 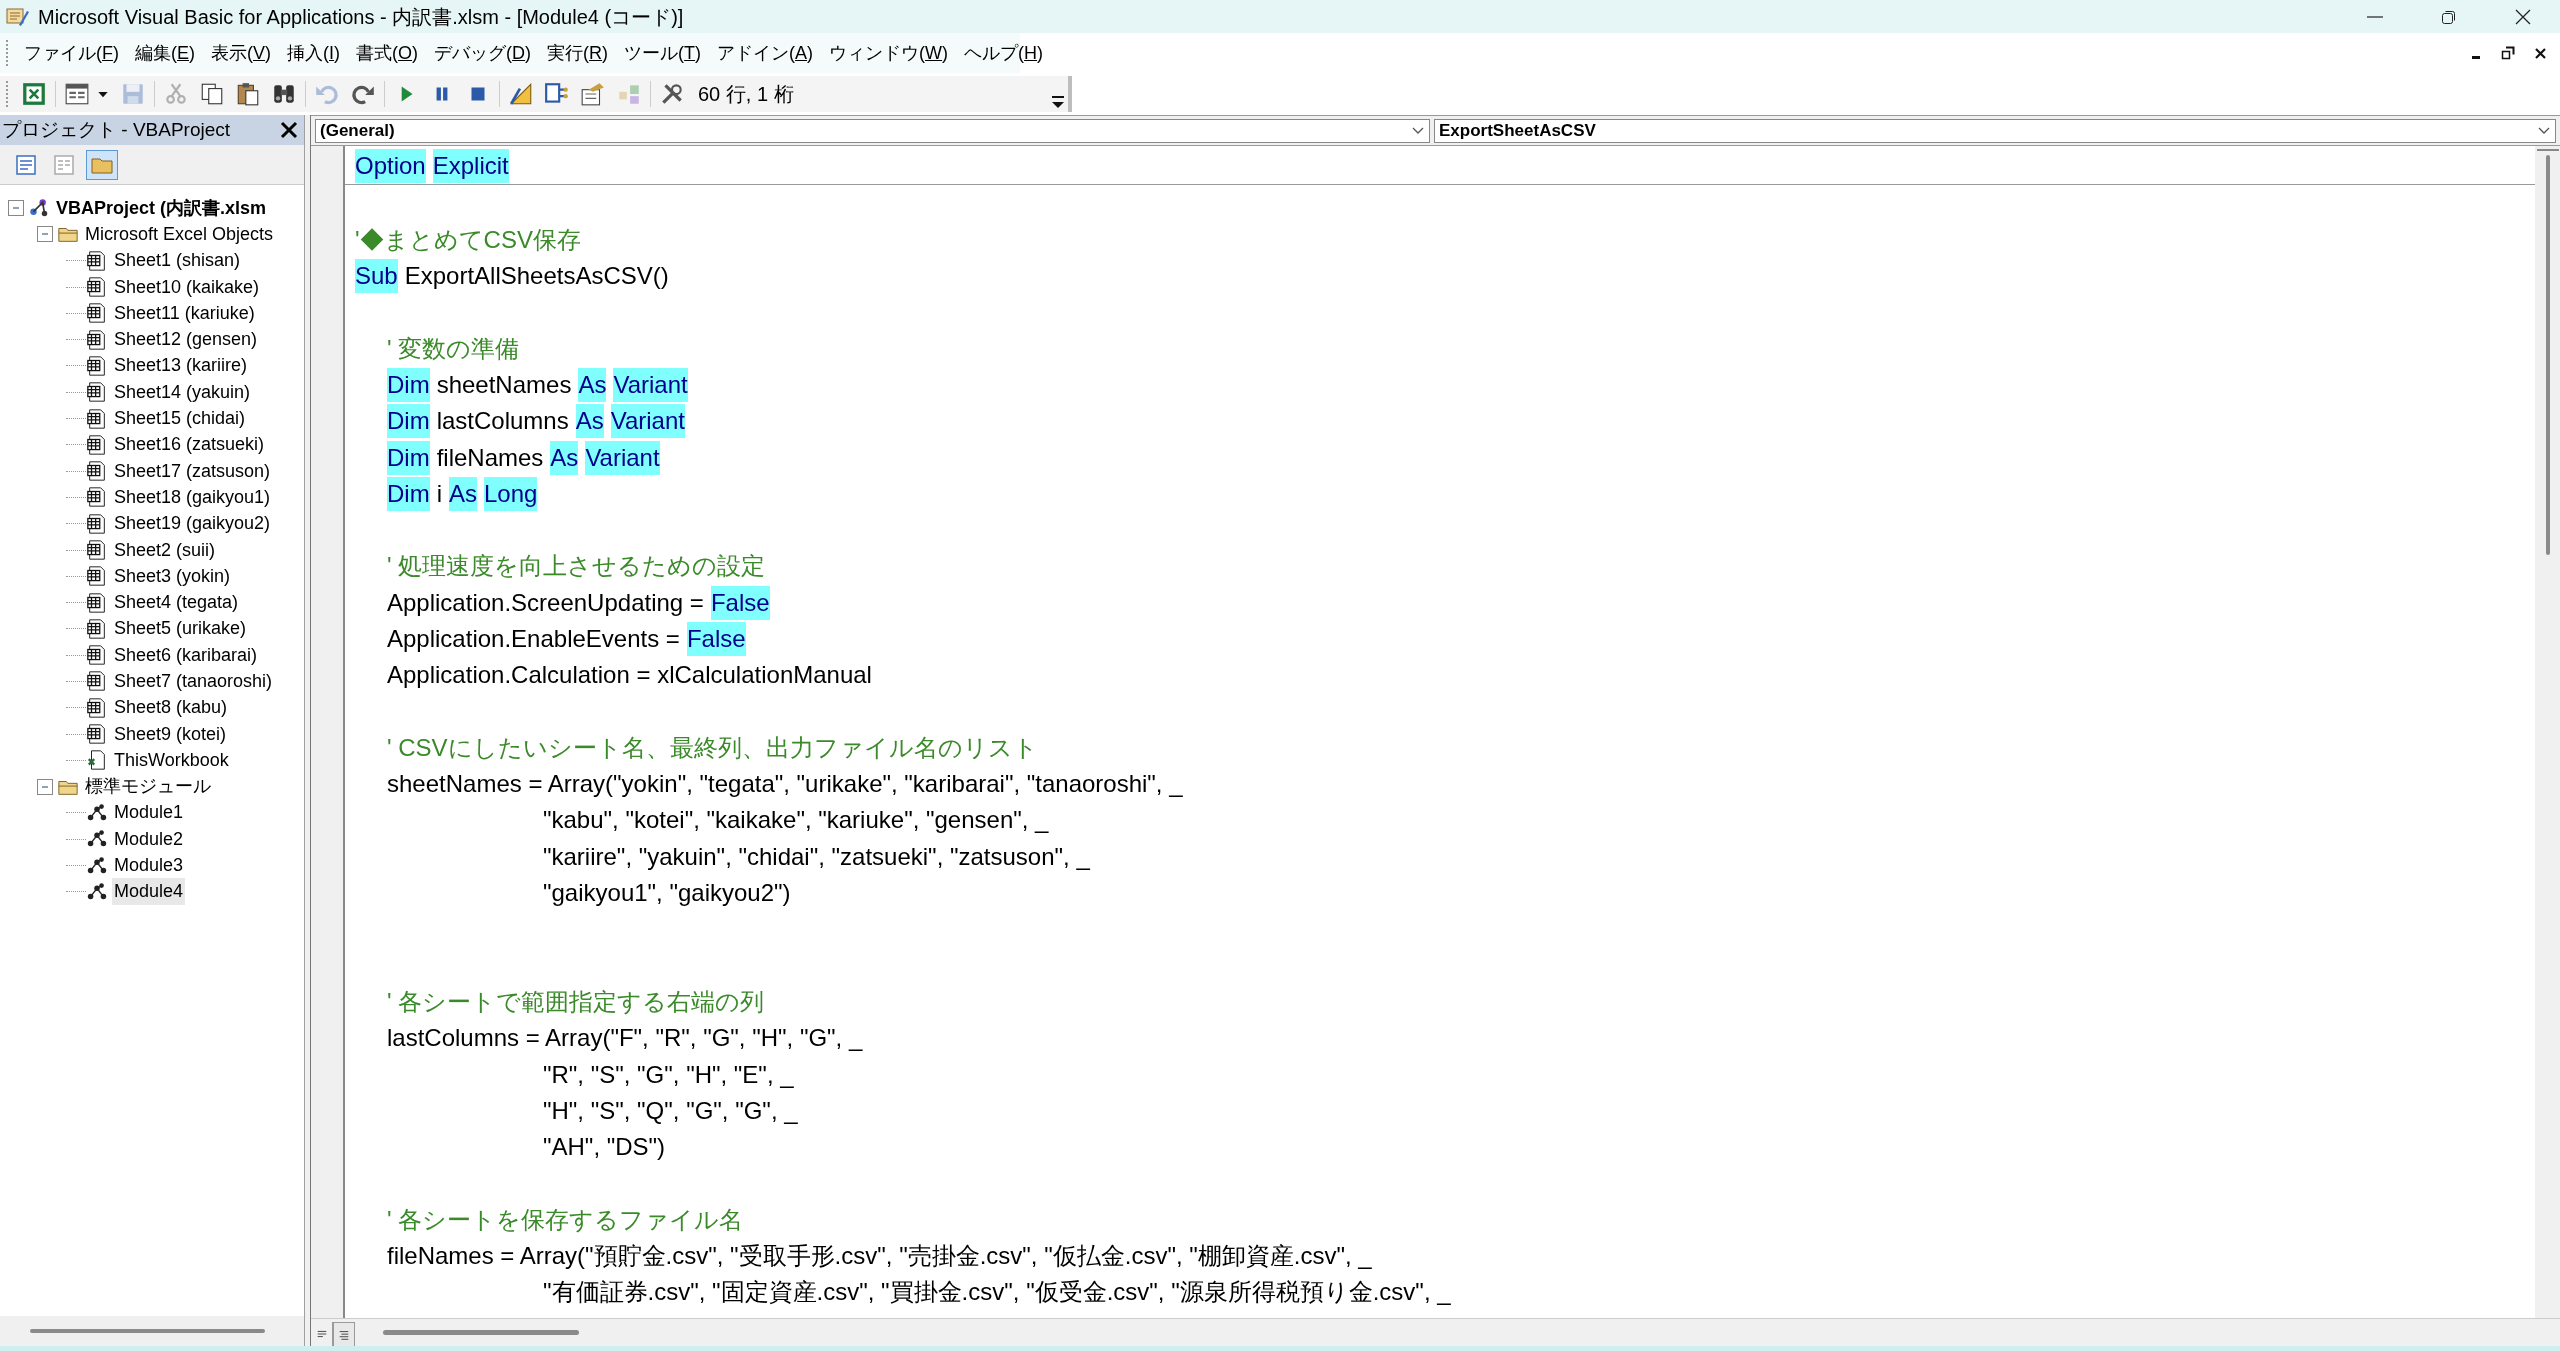 I want to click on menu-item: 挿入(I), so click(x=314, y=53).